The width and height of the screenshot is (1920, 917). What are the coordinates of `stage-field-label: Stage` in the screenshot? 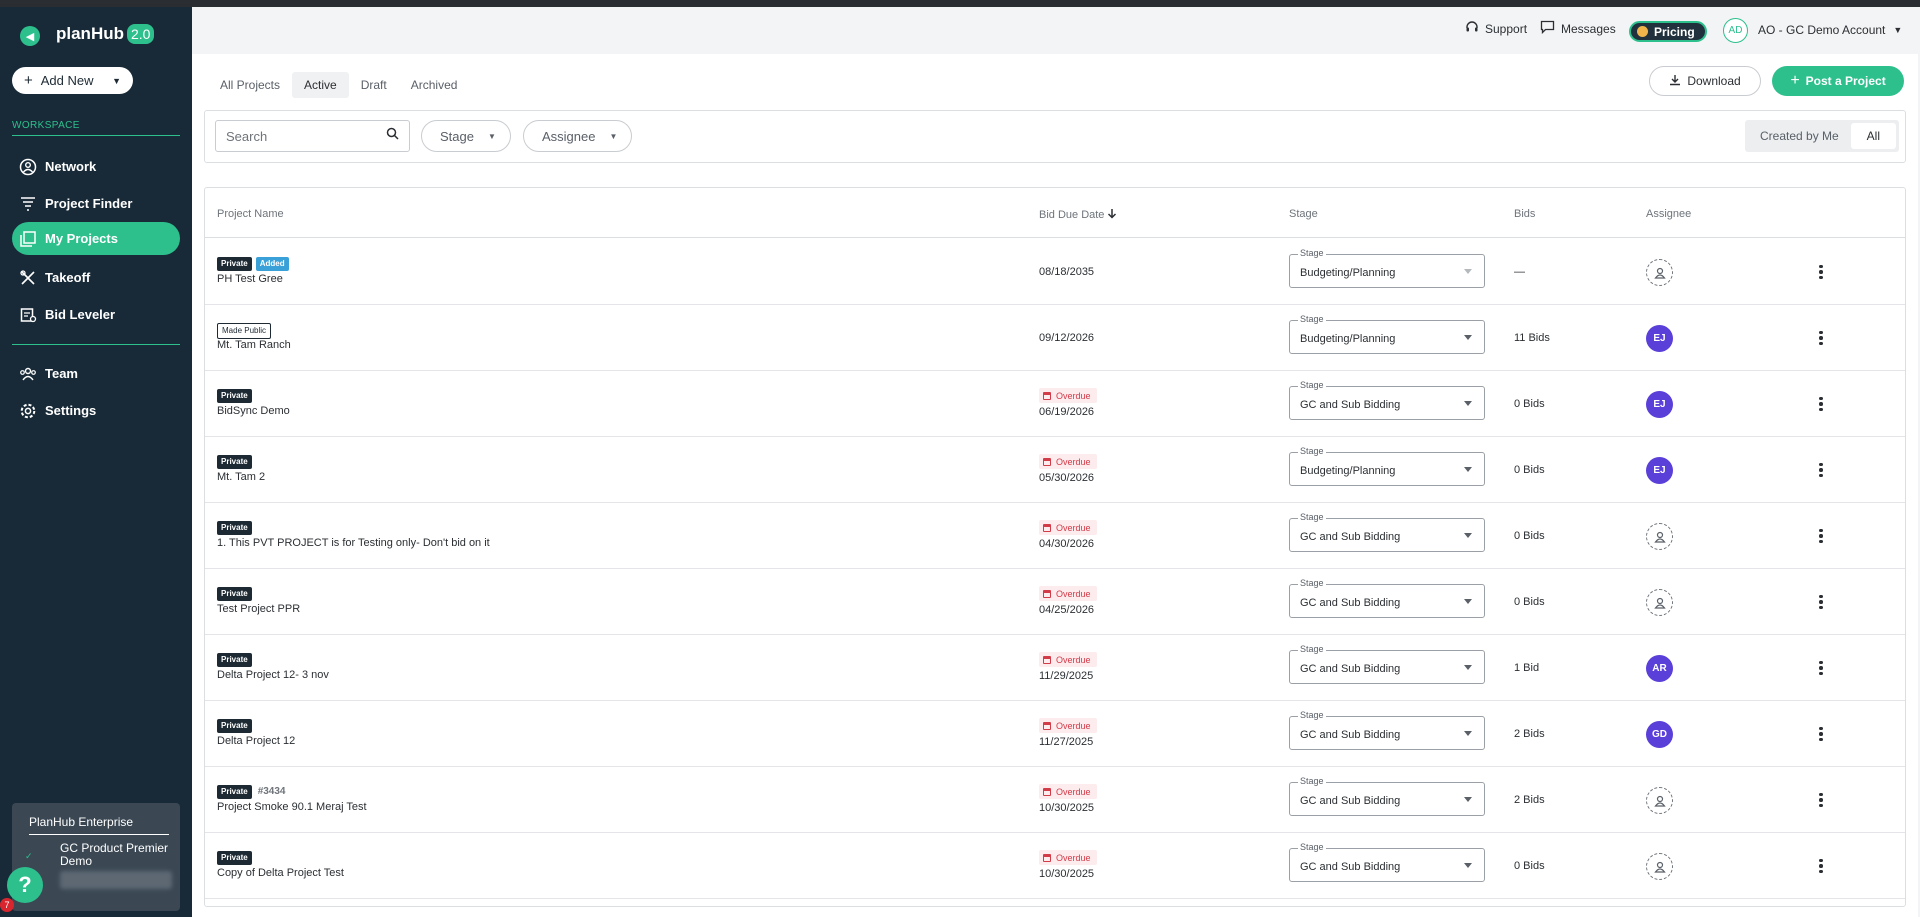 It's located at (1312, 517).